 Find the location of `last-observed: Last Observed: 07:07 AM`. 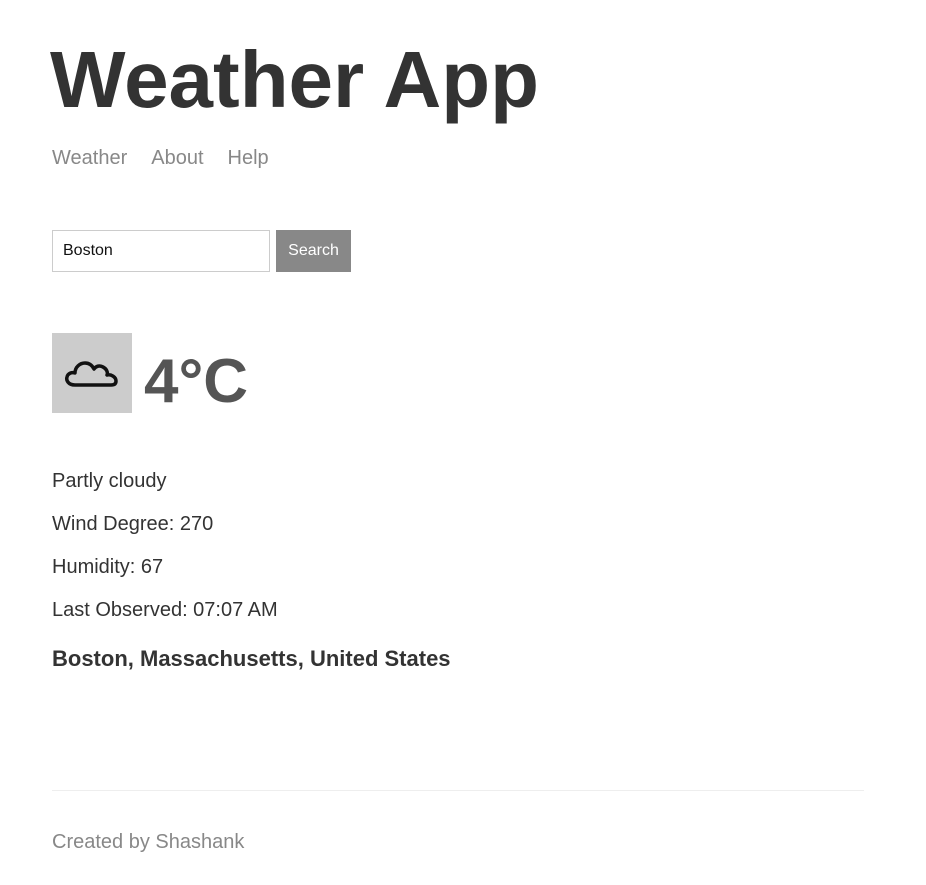

last-observed: Last Observed: 07:07 AM is located at coordinates (165, 610).